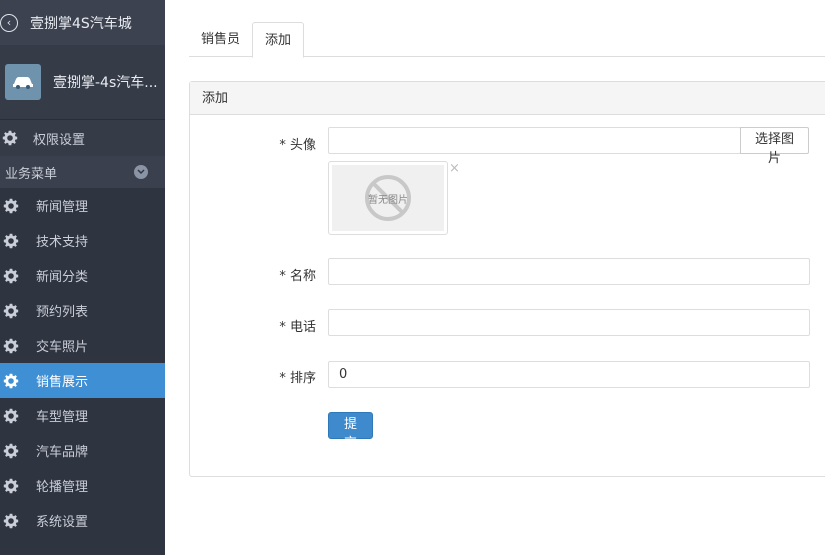 The width and height of the screenshot is (825, 555). Describe the element at coordinates (220, 39) in the screenshot. I see `tab-salesperson: 销售员` at that location.